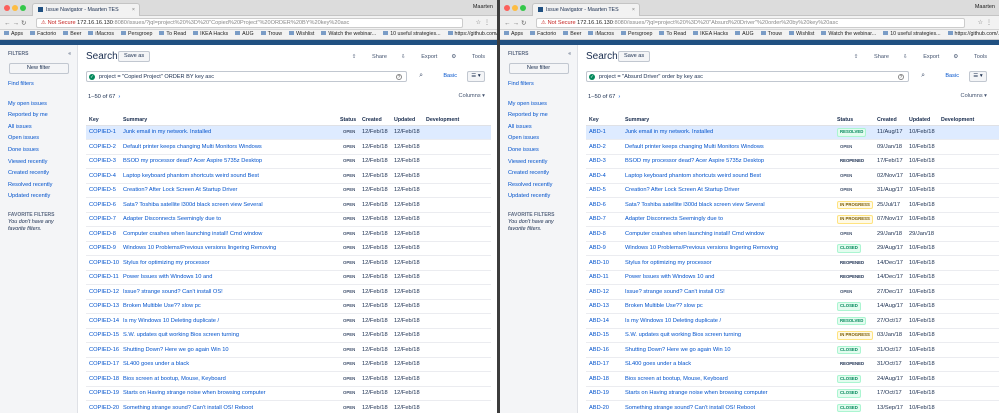 This screenshot has width=999, height=413. I want to click on issue-key-link: ABD-4, so click(604, 176).